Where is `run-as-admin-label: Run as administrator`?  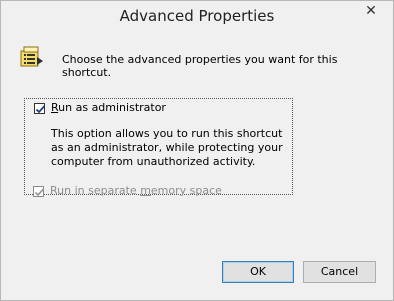
run-as-admin-label: Run as administrator is located at coordinates (108, 107).